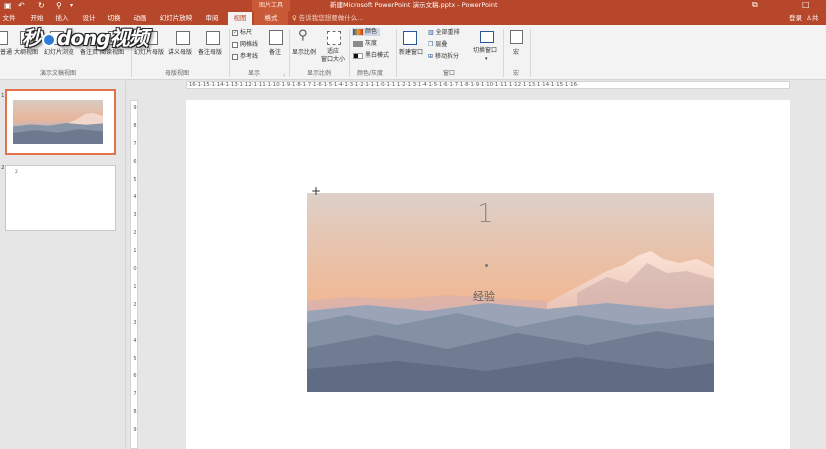 The height and width of the screenshot is (449, 826). What do you see at coordinates (60, 198) in the screenshot?
I see `slide-thumbnail-2: 2` at bounding box center [60, 198].